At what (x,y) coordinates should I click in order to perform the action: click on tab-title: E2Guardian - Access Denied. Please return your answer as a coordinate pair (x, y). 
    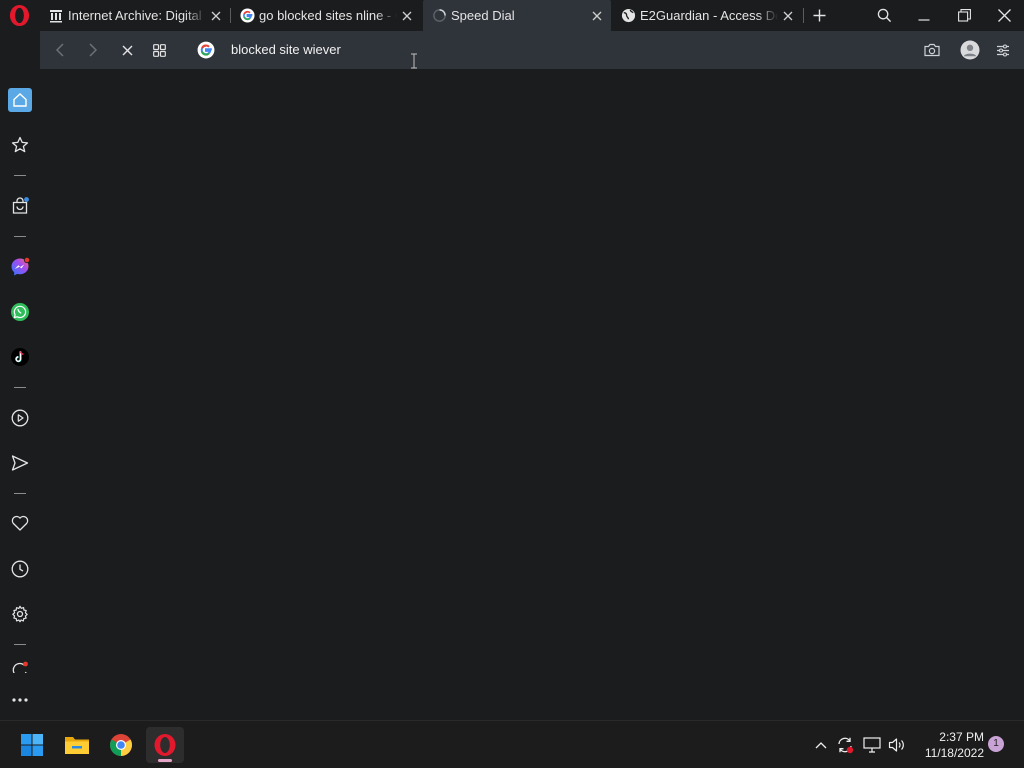
    Looking at the image, I should click on (709, 15).